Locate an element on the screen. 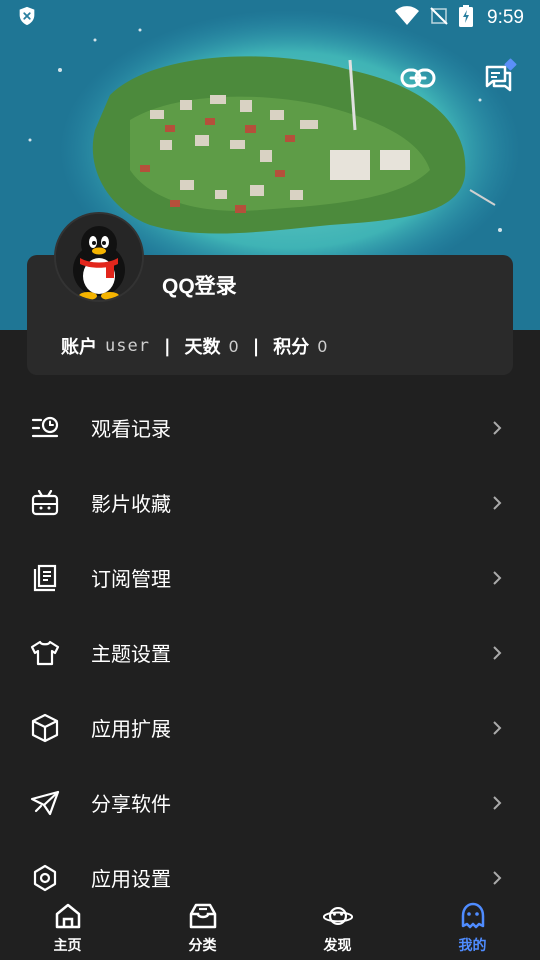 The image size is (540, 960). menu-item-subscriptions: 订阅管理 is located at coordinates (270, 577).